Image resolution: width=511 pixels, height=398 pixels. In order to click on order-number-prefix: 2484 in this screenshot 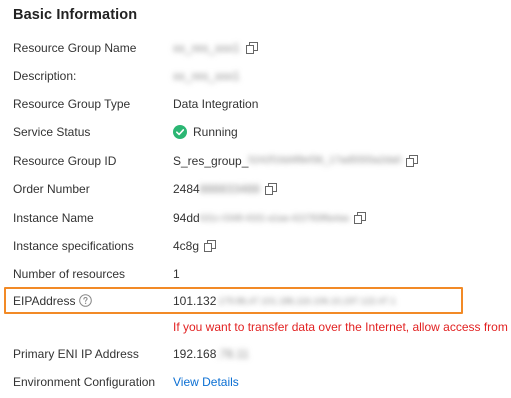, I will do `click(186, 189)`.